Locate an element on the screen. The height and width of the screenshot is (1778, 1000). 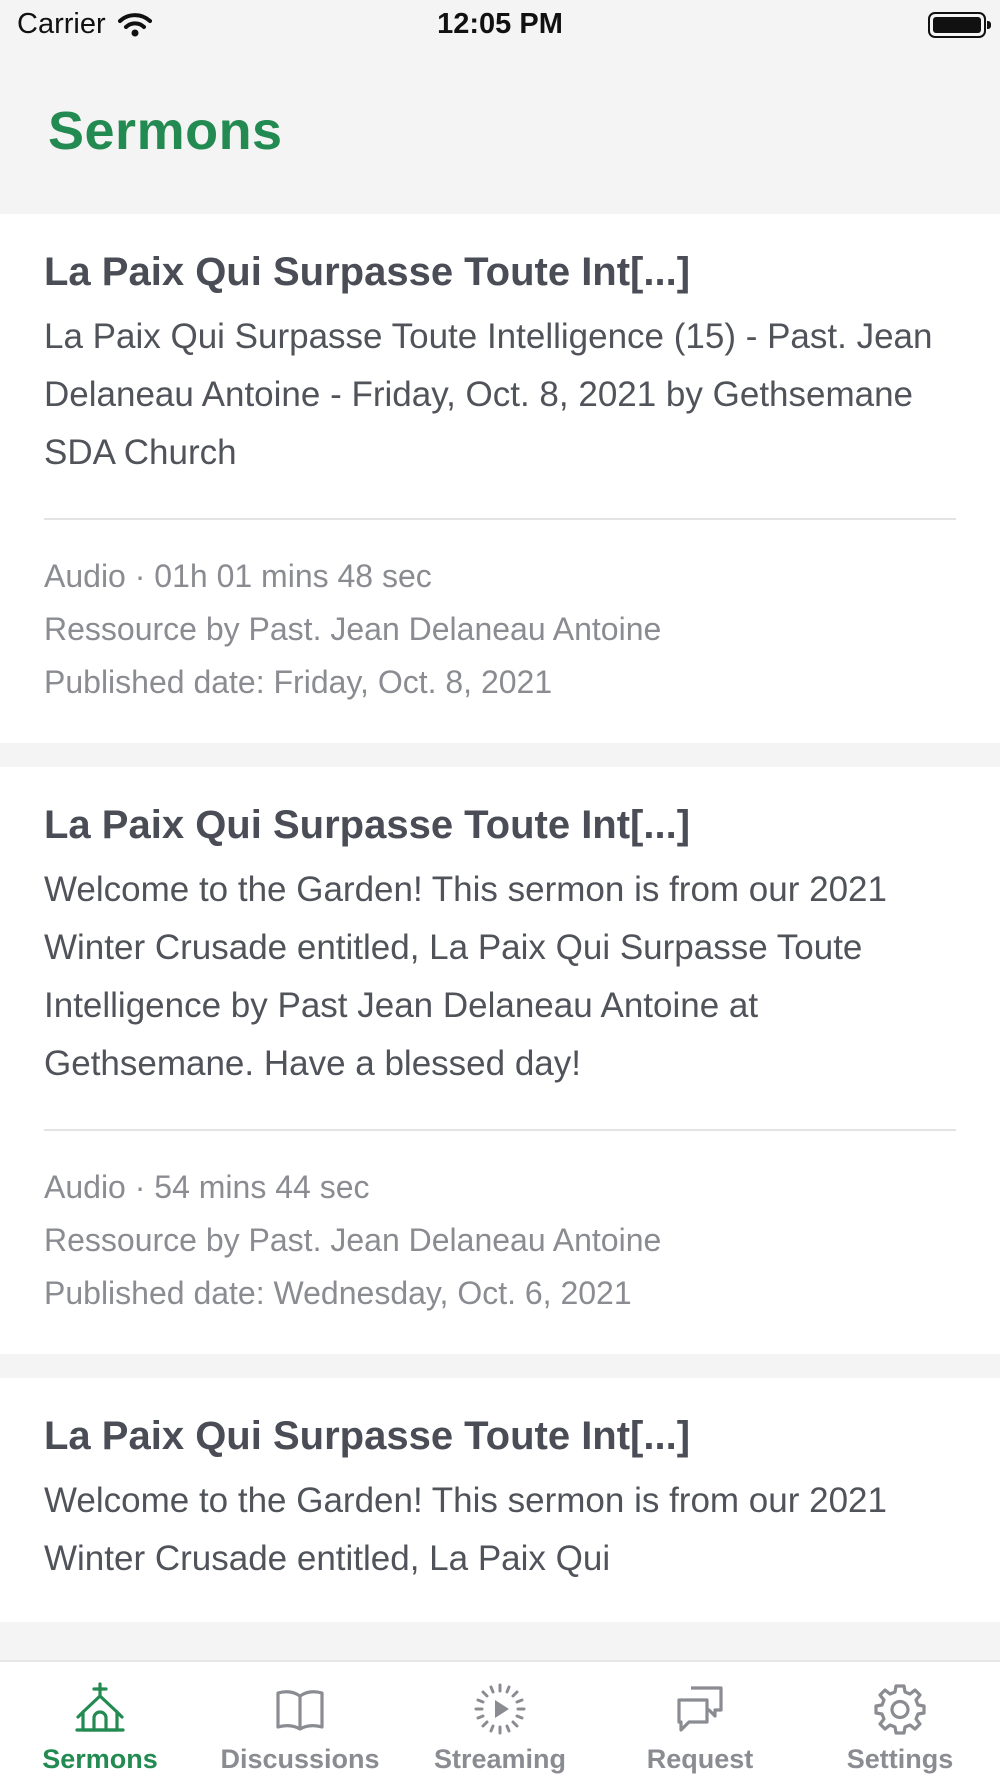
sermon-published-date: Published date: Wednesday, Oct. 6, 2021 is located at coordinates (338, 1293).